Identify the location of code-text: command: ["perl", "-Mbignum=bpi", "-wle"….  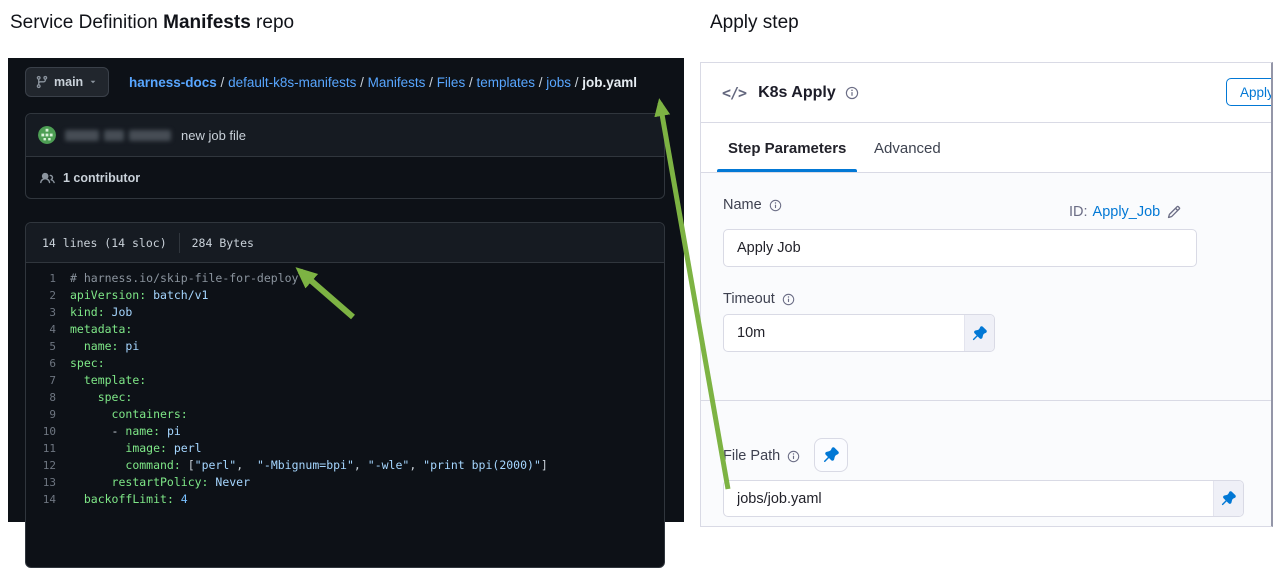
(336, 465).